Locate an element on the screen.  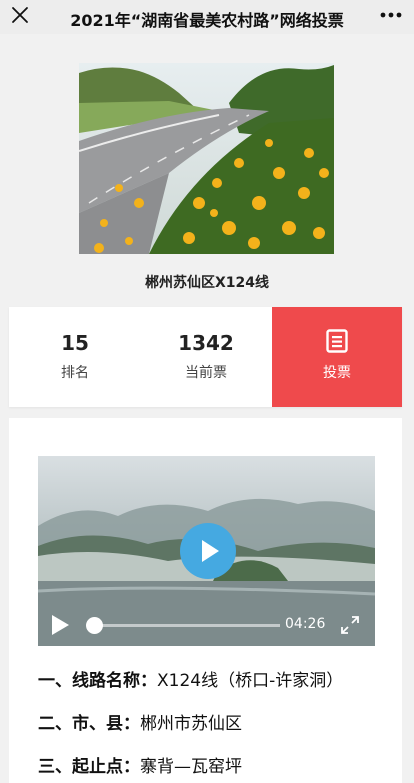
detail-value: 郴州市苏仙区 is located at coordinates (191, 724).